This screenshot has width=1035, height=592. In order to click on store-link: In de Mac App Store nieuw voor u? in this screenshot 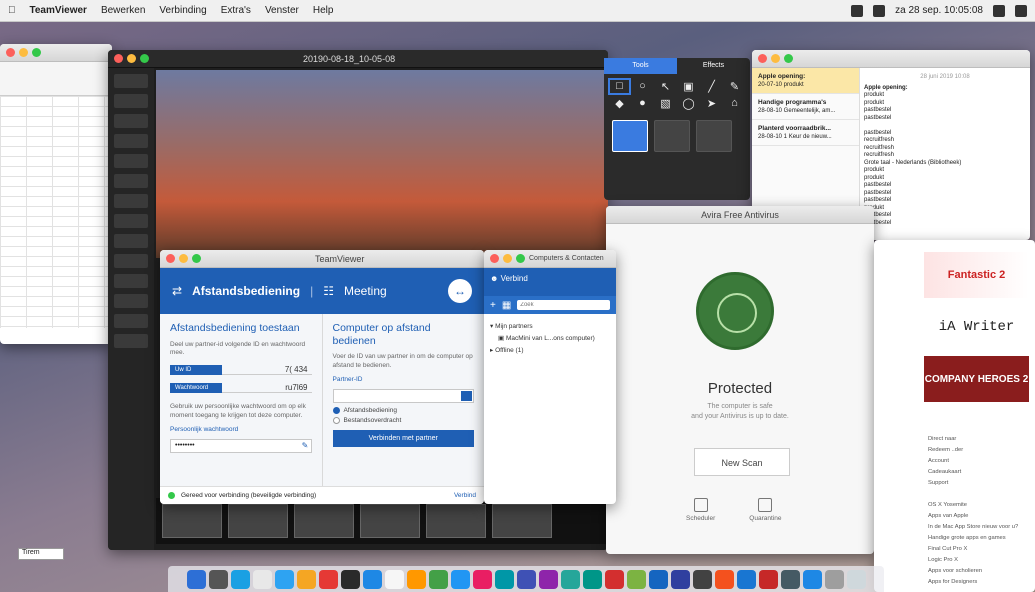, I will do `click(979, 527)`.